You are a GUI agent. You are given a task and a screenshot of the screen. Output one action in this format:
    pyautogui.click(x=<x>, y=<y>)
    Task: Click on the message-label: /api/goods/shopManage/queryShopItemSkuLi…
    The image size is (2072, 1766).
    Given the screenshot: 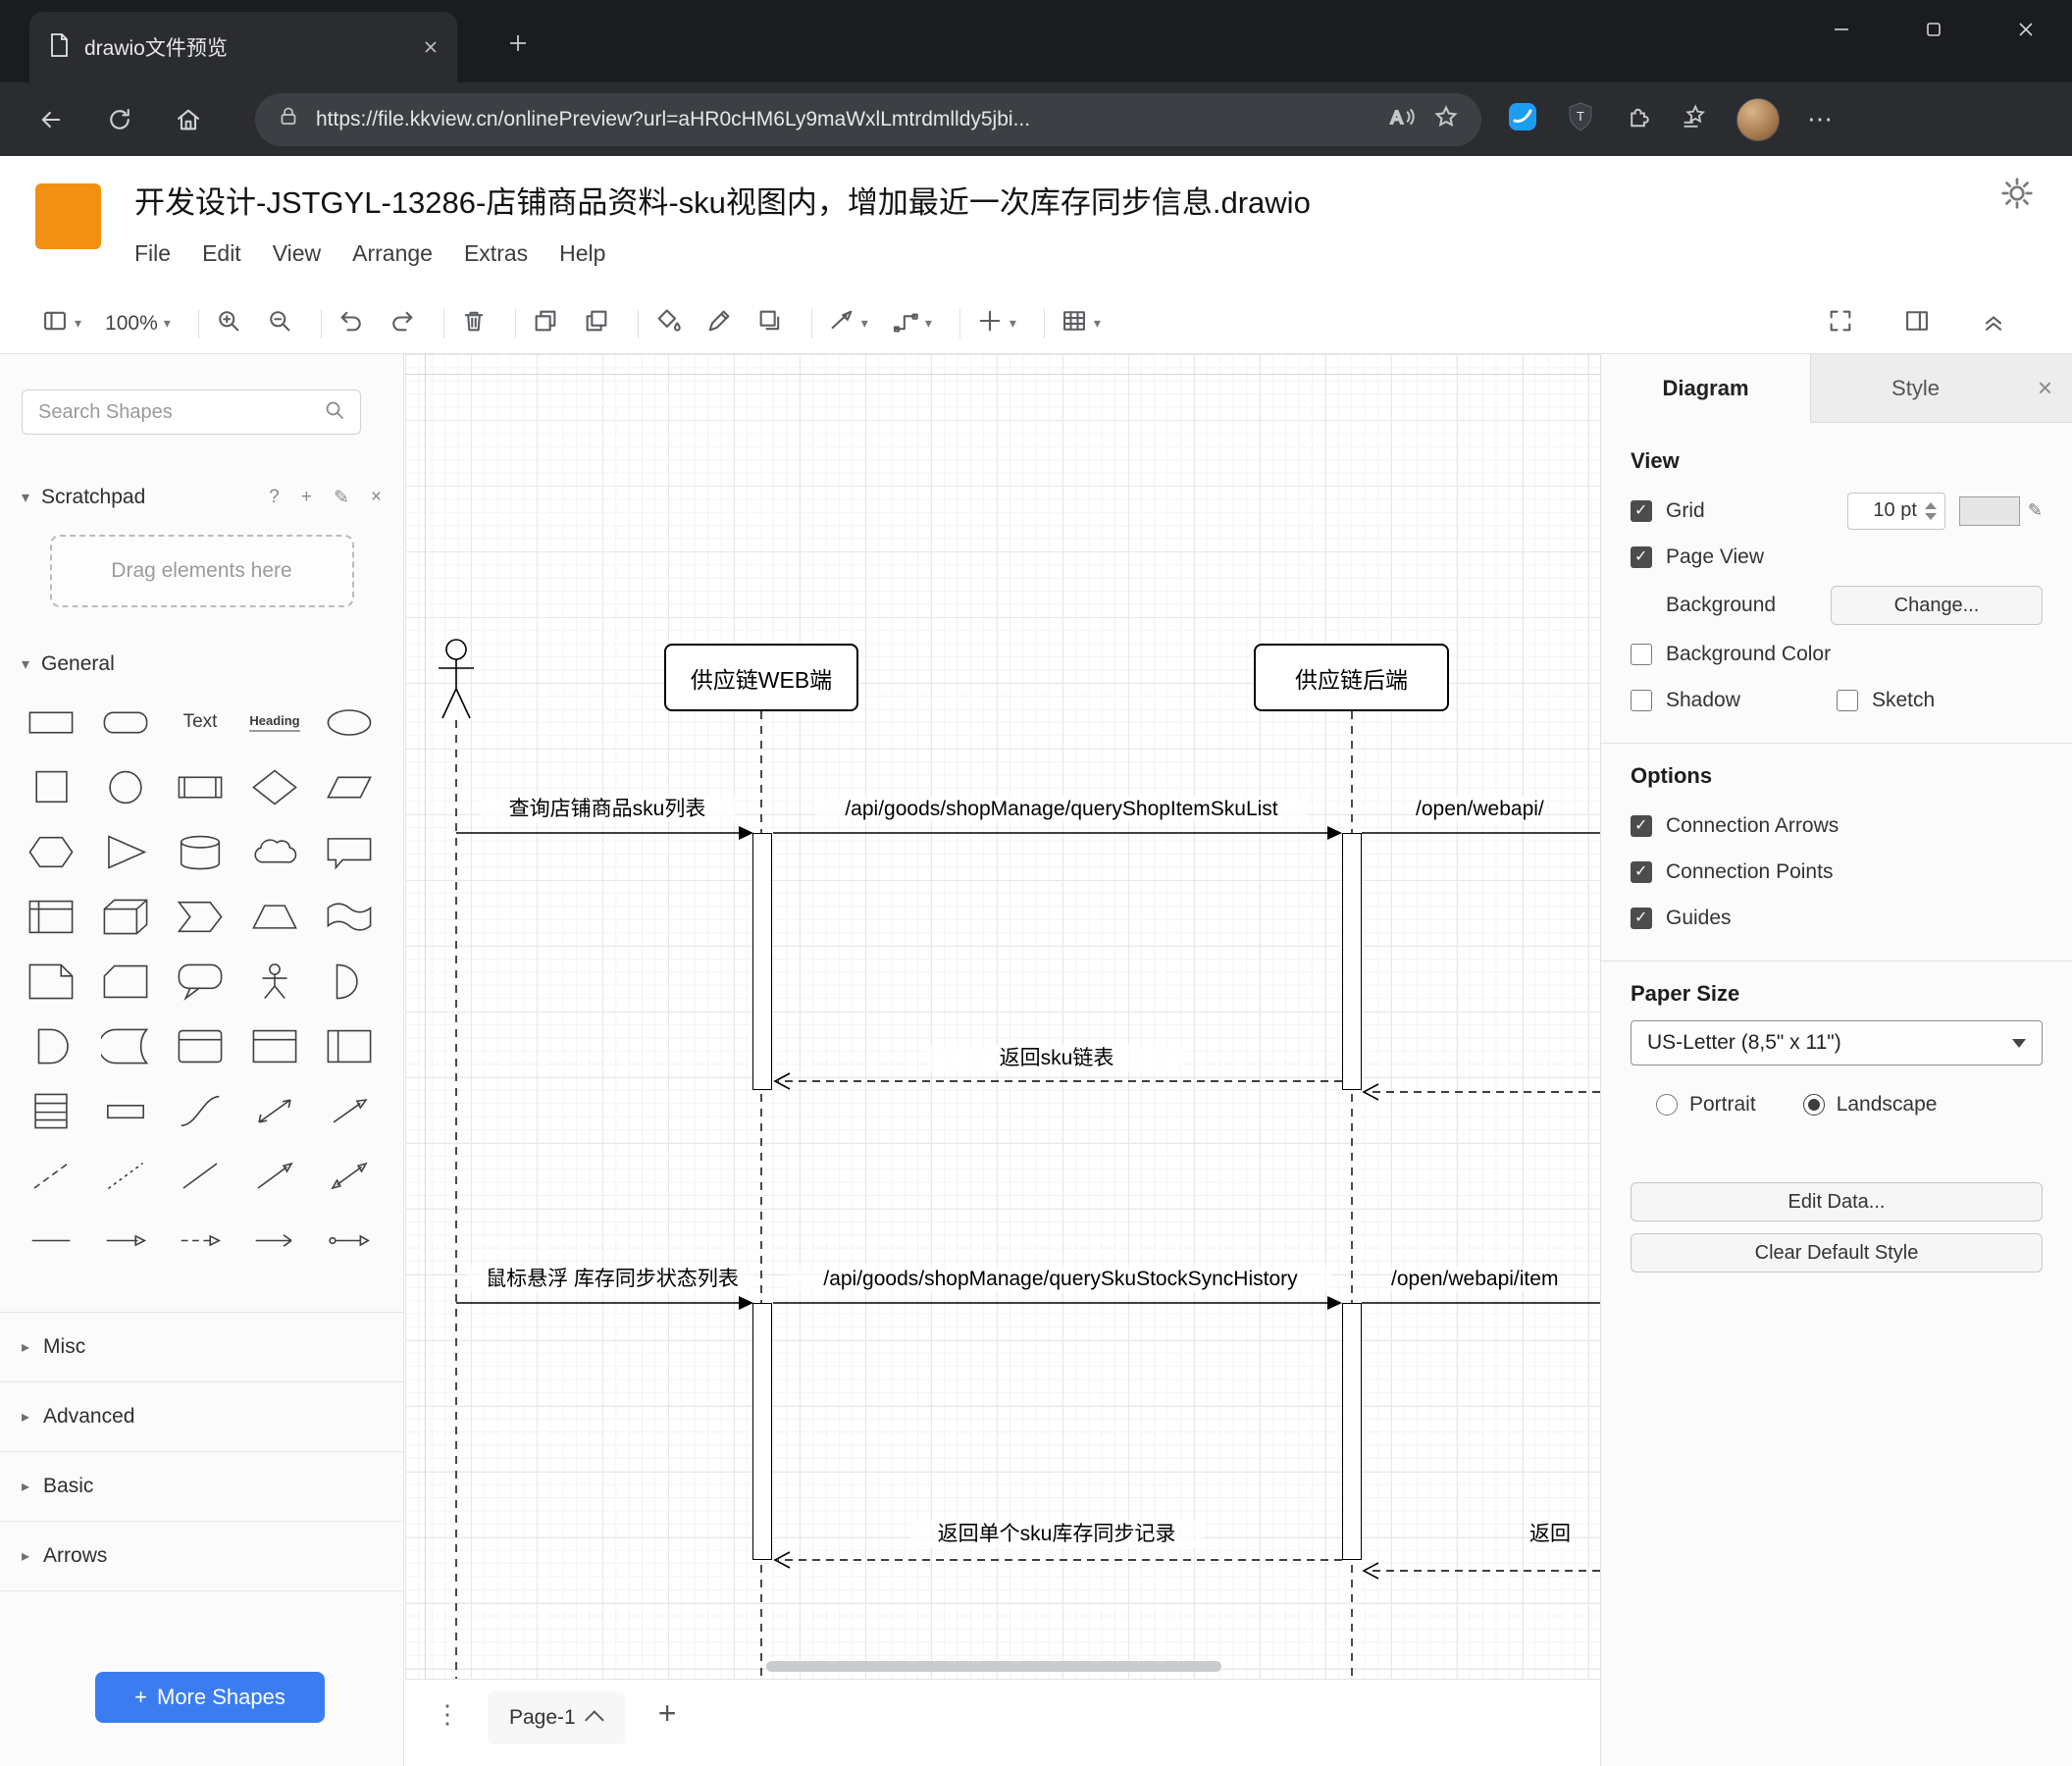 What is the action you would take?
    pyautogui.click(x=1061, y=809)
    